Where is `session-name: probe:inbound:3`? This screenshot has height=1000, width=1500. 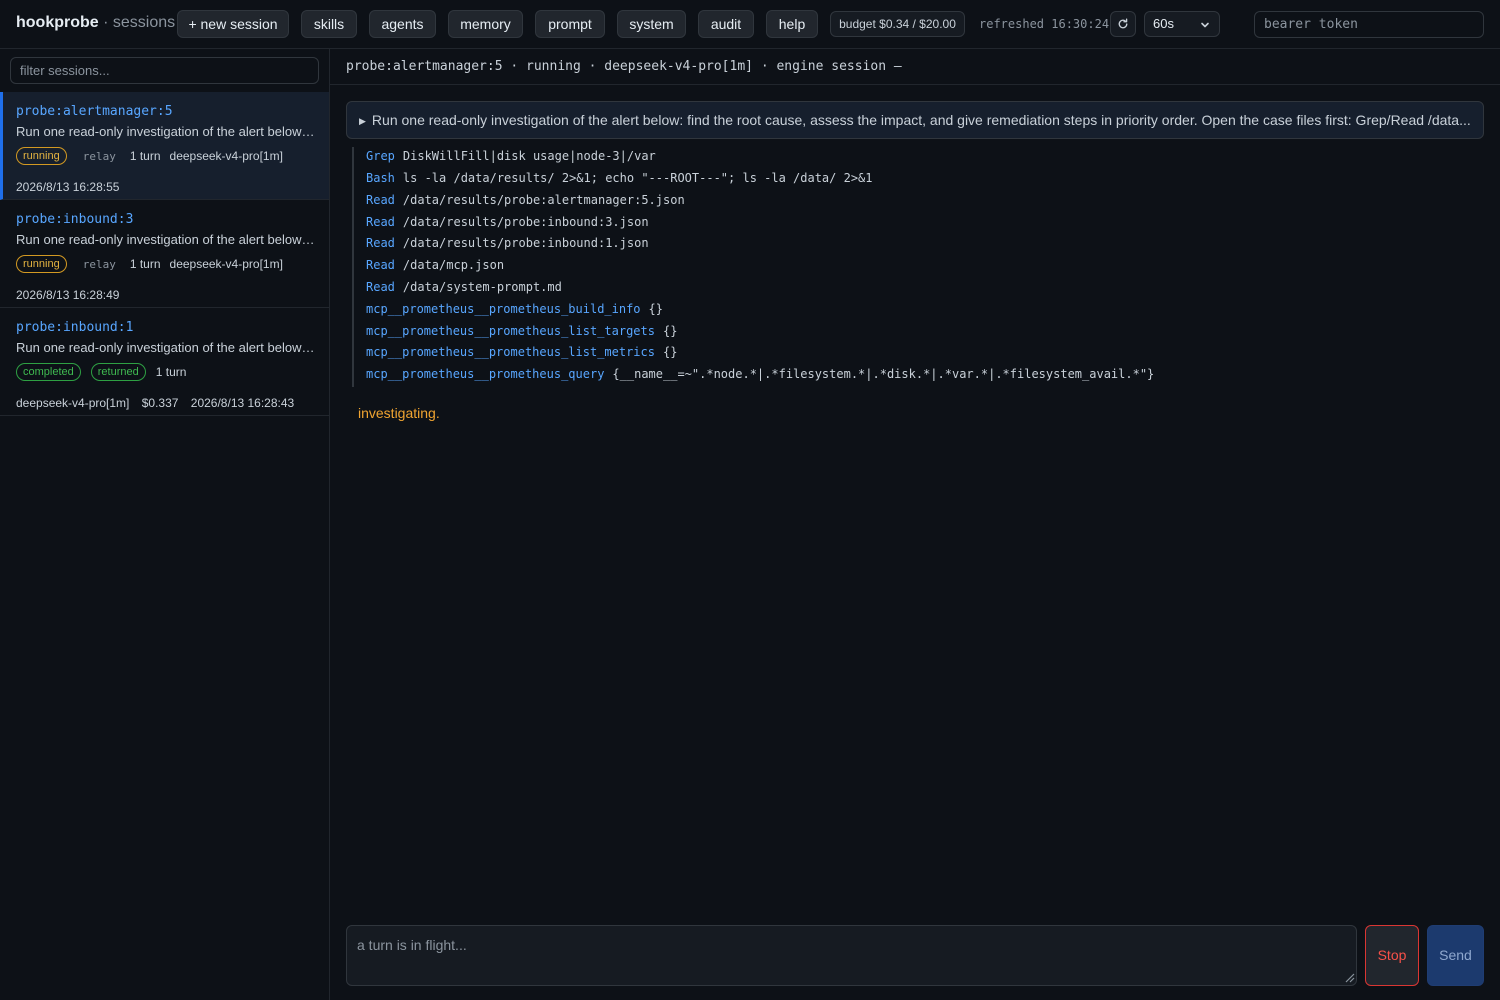
session-name: probe:inbound:3 is located at coordinates (75, 219).